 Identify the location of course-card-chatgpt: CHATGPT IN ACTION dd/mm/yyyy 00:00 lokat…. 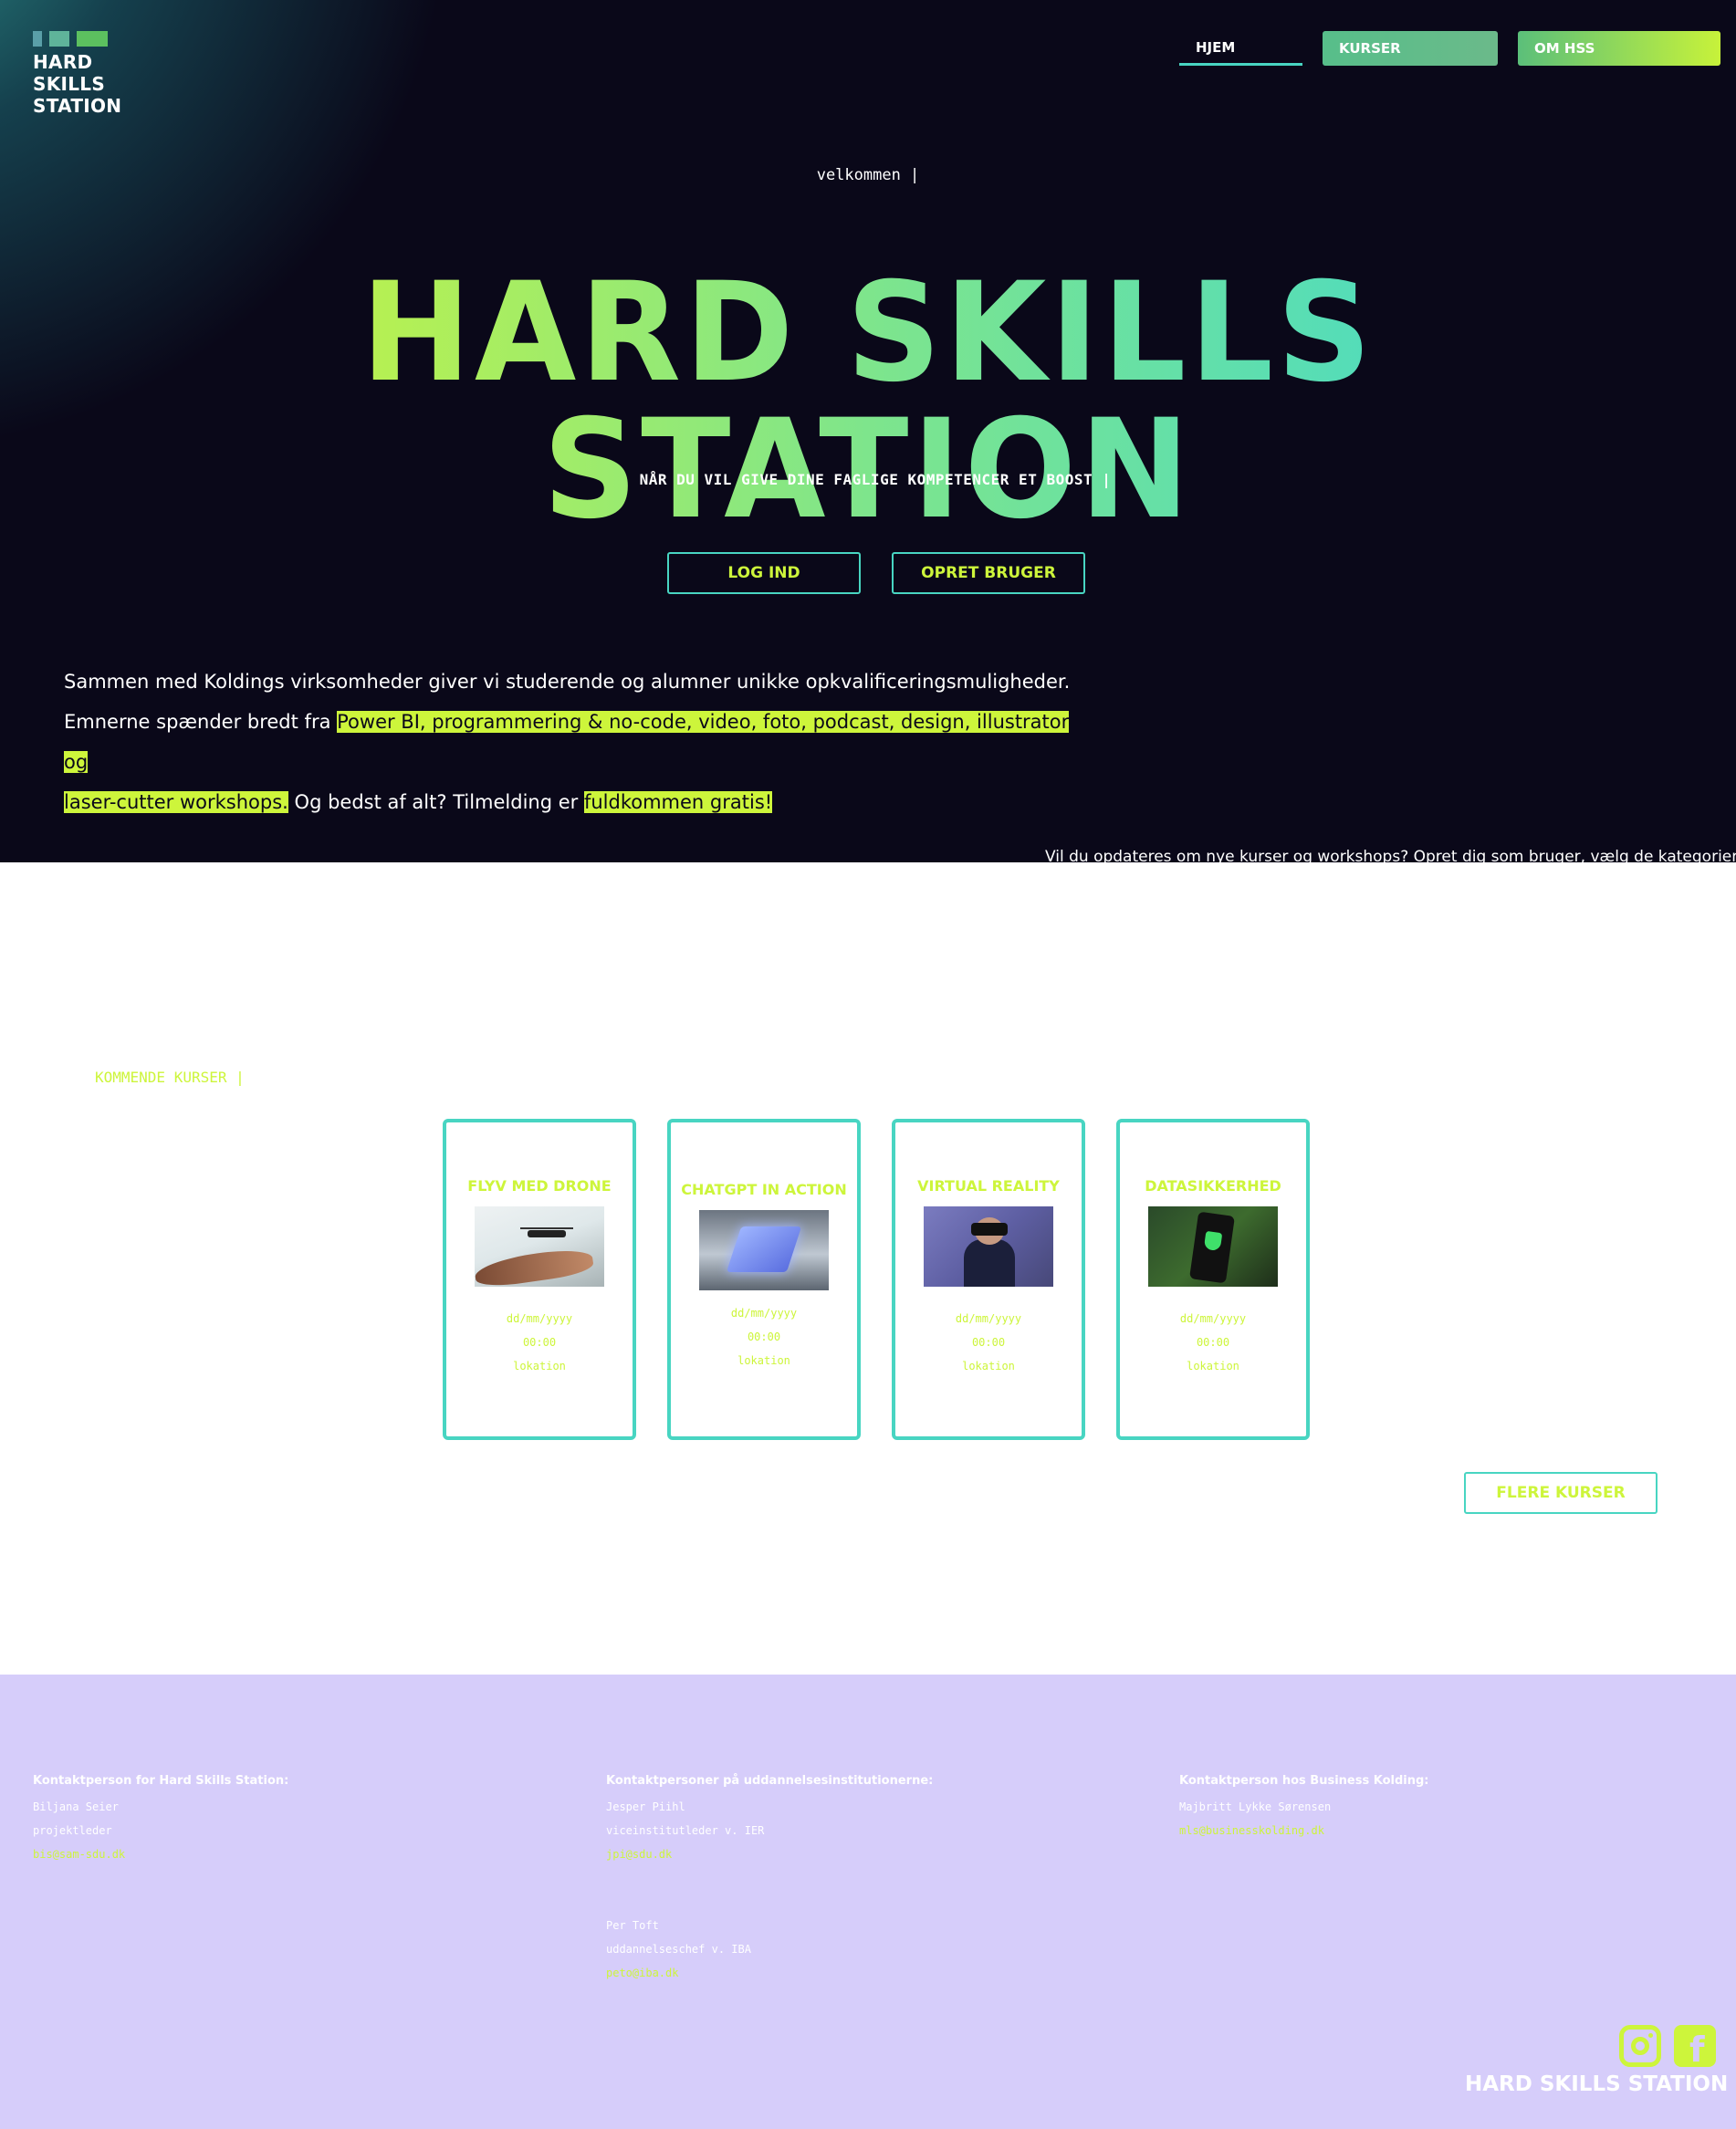
(764, 1279).